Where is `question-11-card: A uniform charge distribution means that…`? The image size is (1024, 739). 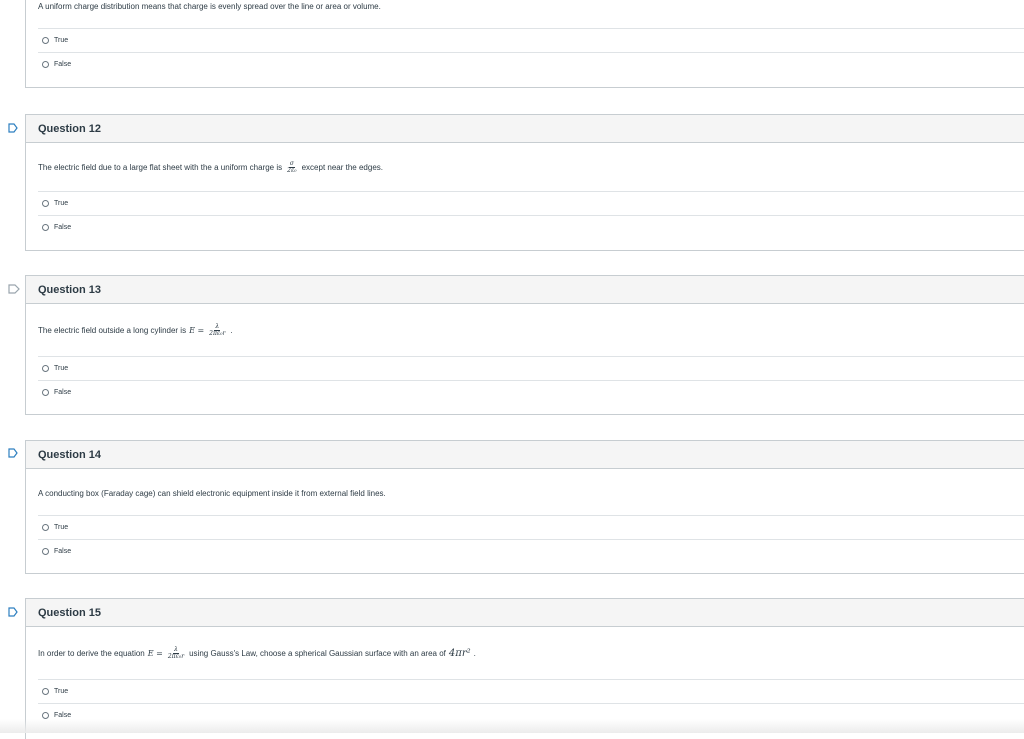 question-11-card: A uniform charge distribution means that… is located at coordinates (524, 44).